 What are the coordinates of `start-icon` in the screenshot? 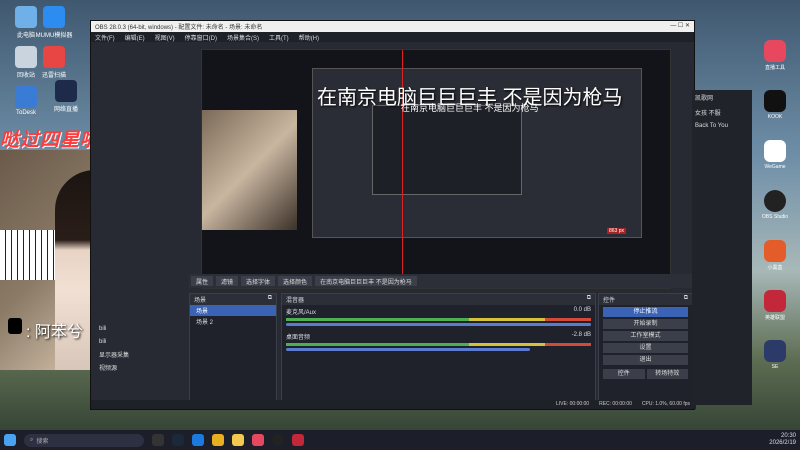 It's located at (10, 440).